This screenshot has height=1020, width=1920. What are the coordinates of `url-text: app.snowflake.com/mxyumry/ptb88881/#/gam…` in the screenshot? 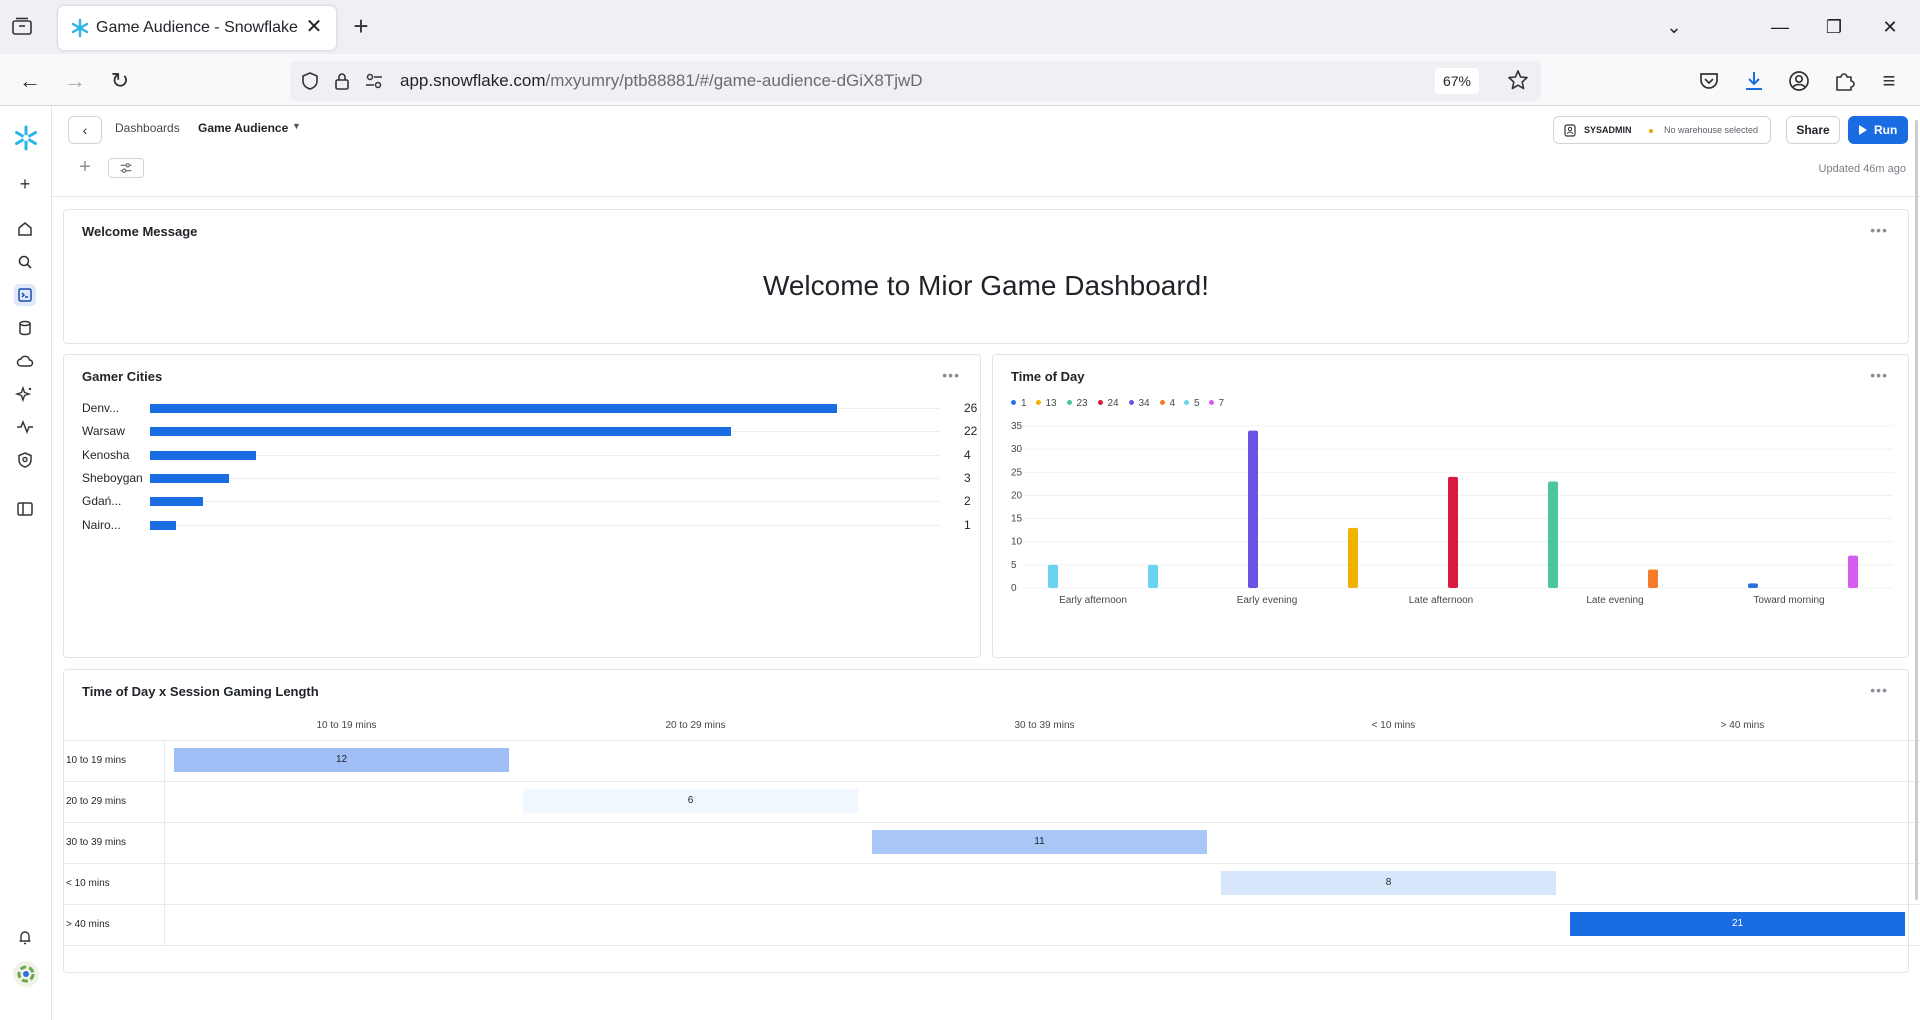 It's located at (661, 81).